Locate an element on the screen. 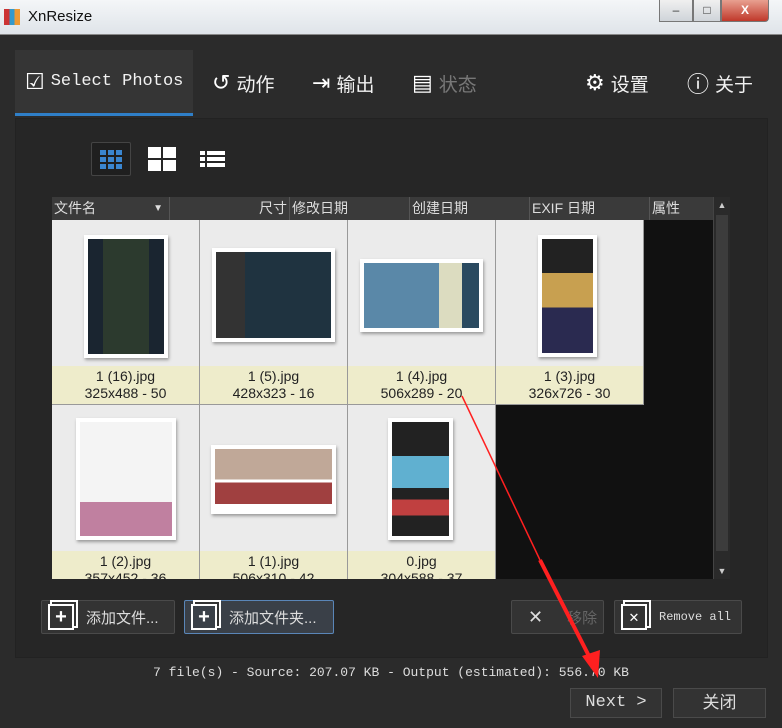 The image size is (782, 728). tab-settings: ⚙ 设置 is located at coordinates (617, 83).